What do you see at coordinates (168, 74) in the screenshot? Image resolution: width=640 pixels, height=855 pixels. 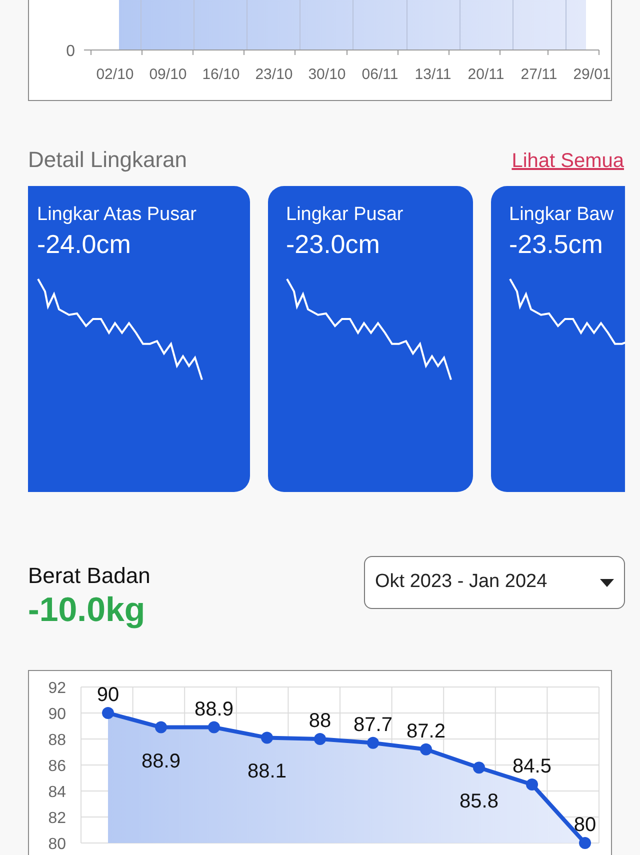 I see `axis-label: 09/10` at bounding box center [168, 74].